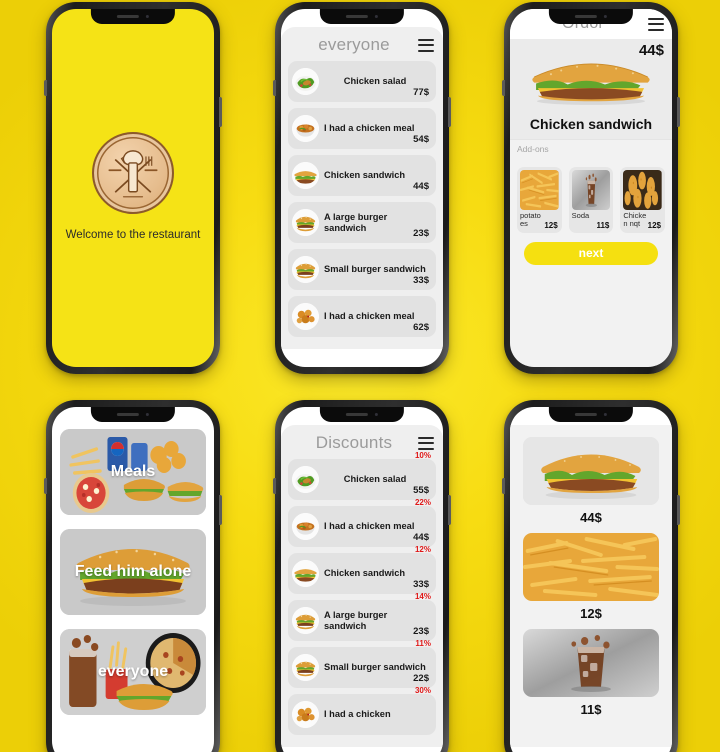 This screenshot has width=720, height=752. I want to click on item-price: 44$, so click(421, 537).